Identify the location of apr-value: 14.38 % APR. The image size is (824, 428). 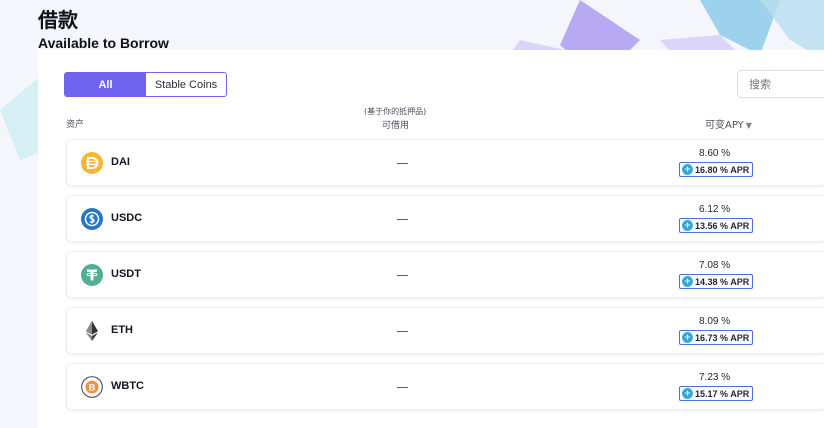
(722, 281).